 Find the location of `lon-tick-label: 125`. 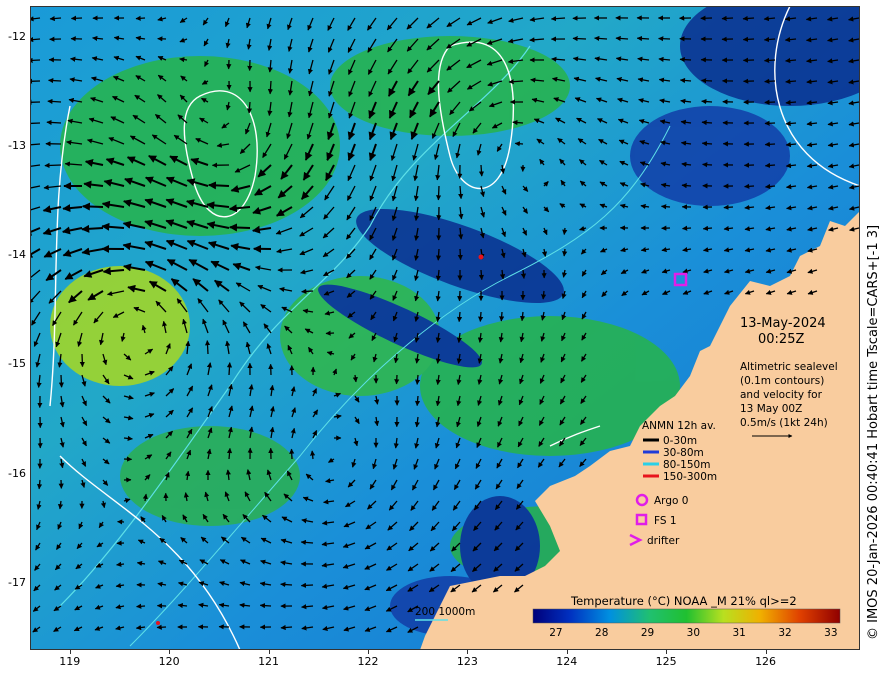

lon-tick-label: 125 is located at coordinates (666, 661).